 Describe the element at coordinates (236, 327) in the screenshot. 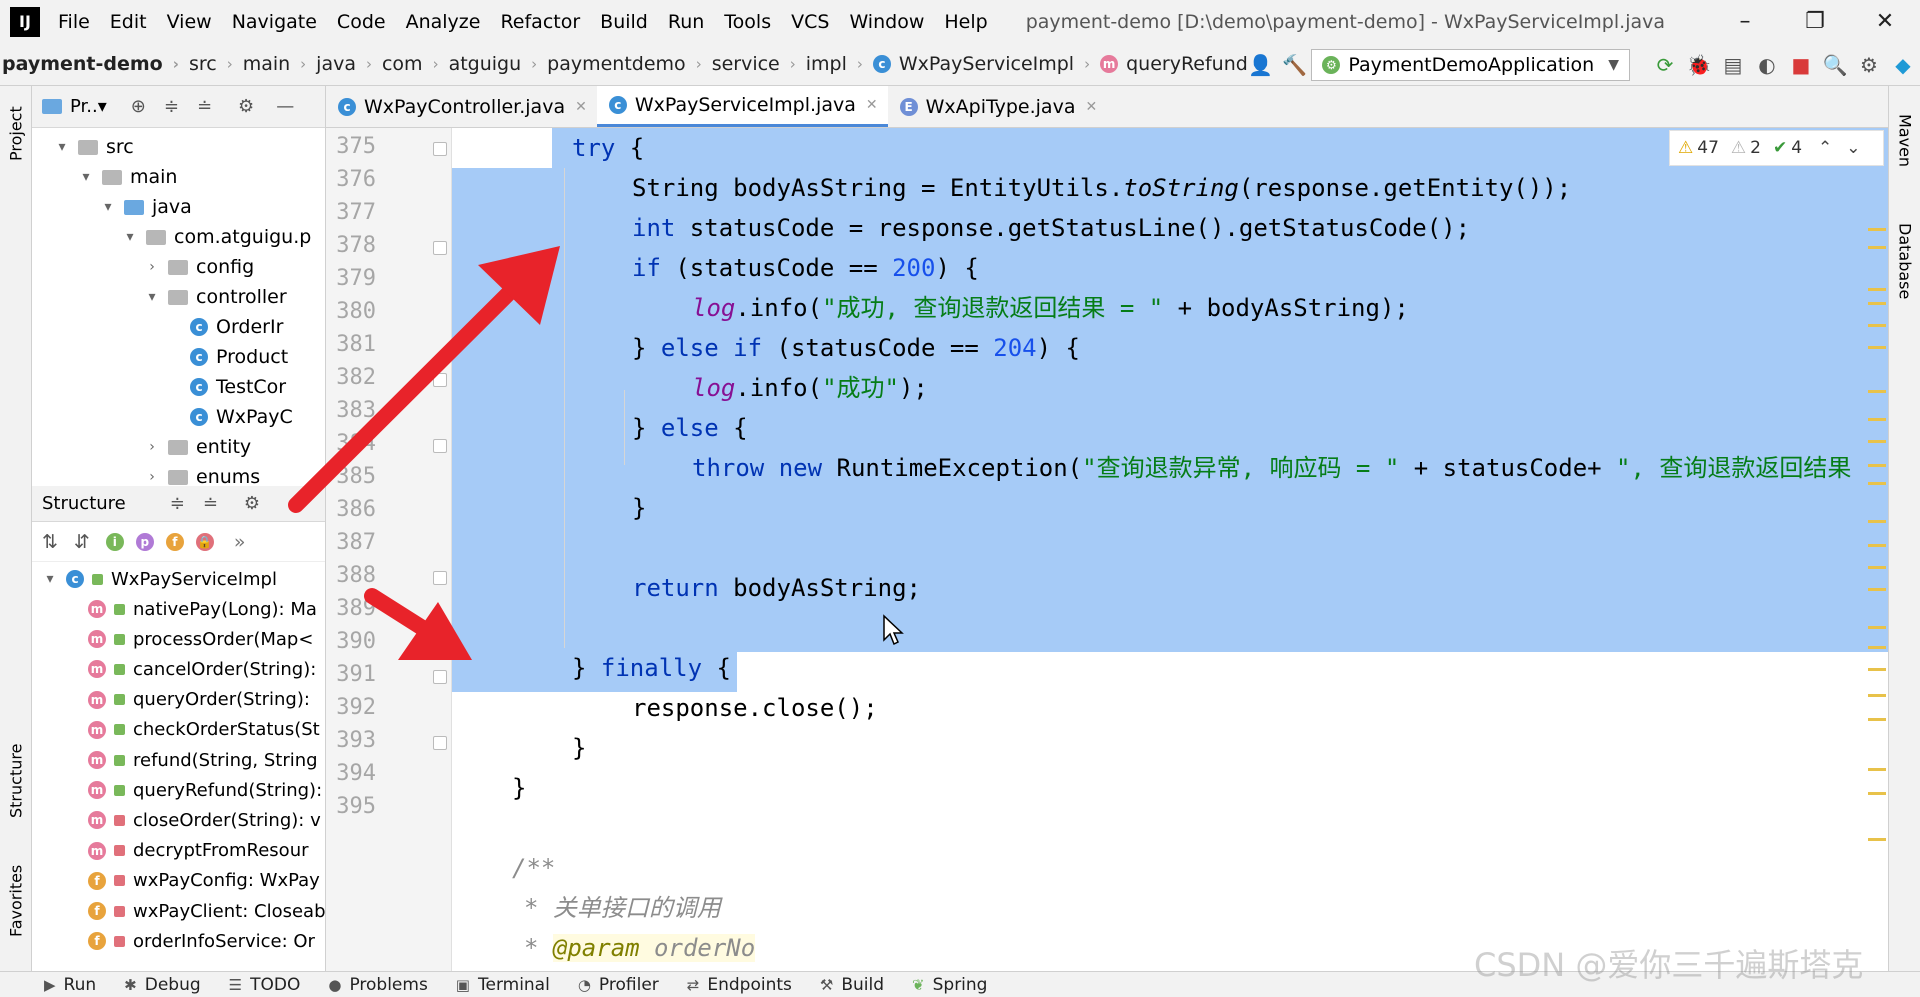

I see `tree-item-order-controller: c OrderIr` at that location.